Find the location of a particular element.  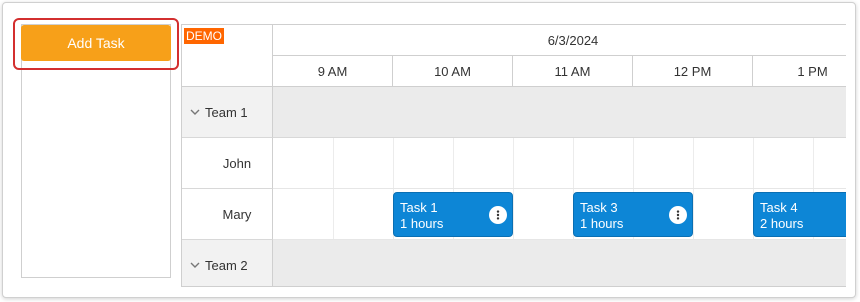

group-label: Team 2 is located at coordinates (226, 265).